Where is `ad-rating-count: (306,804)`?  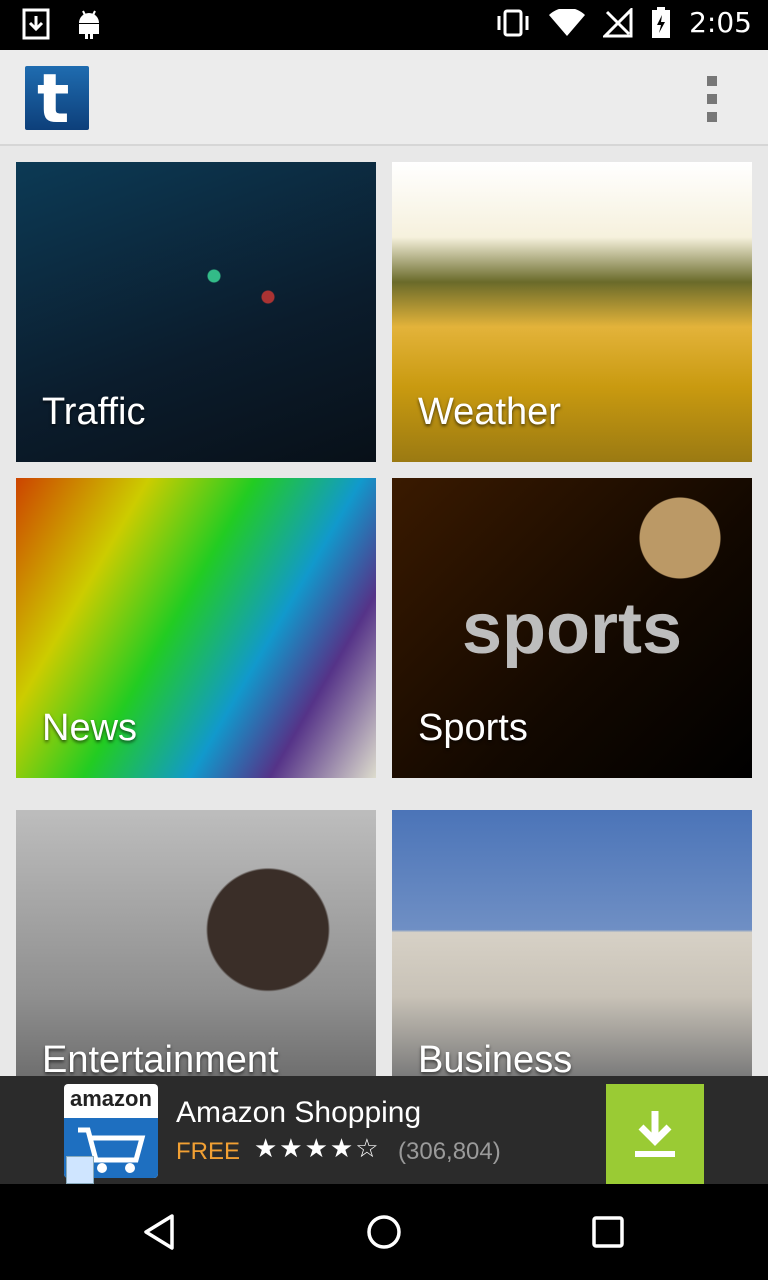
ad-rating-count: (306,804) is located at coordinates (449, 1151).